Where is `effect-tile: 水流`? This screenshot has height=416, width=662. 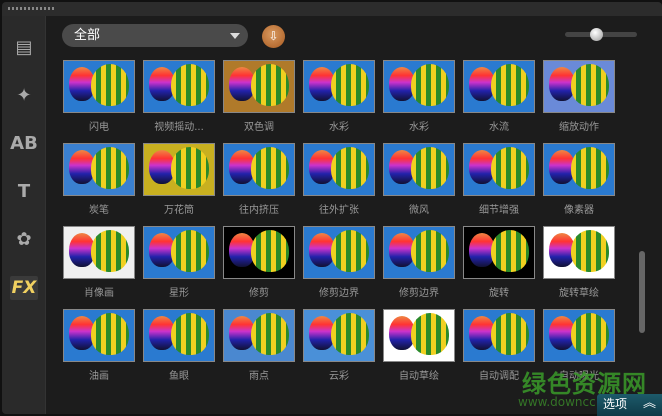 effect-tile: 水流 is located at coordinates (499, 96).